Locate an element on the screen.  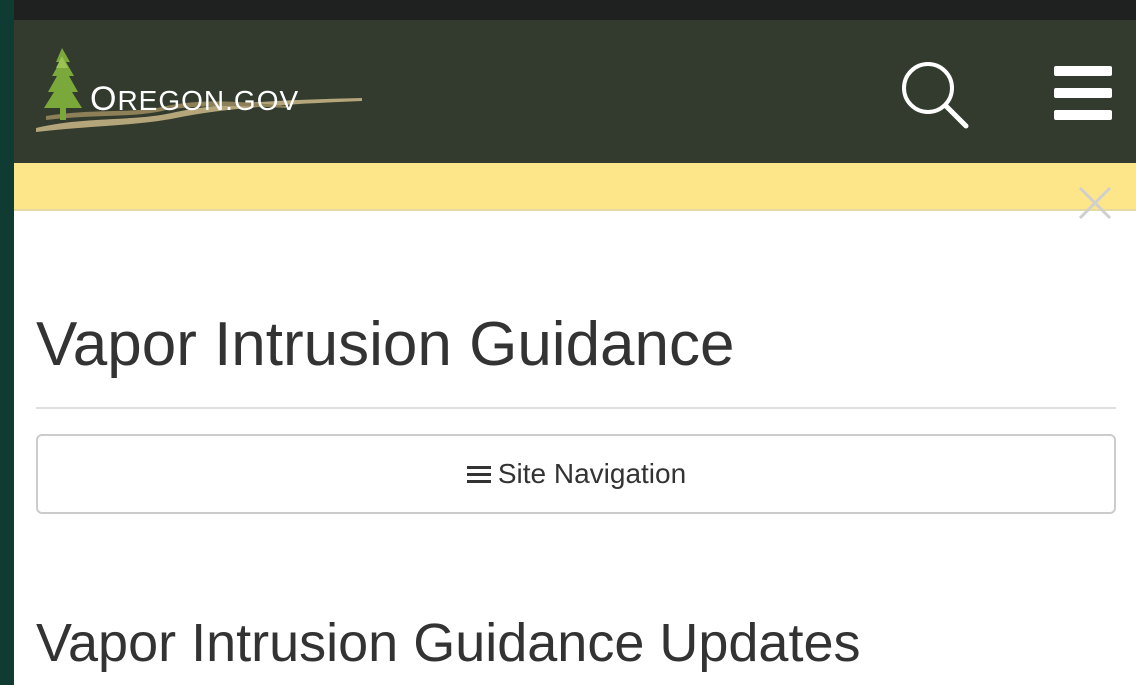
page-title: Vapor Intrusion Guidance is located at coordinates (385, 344).